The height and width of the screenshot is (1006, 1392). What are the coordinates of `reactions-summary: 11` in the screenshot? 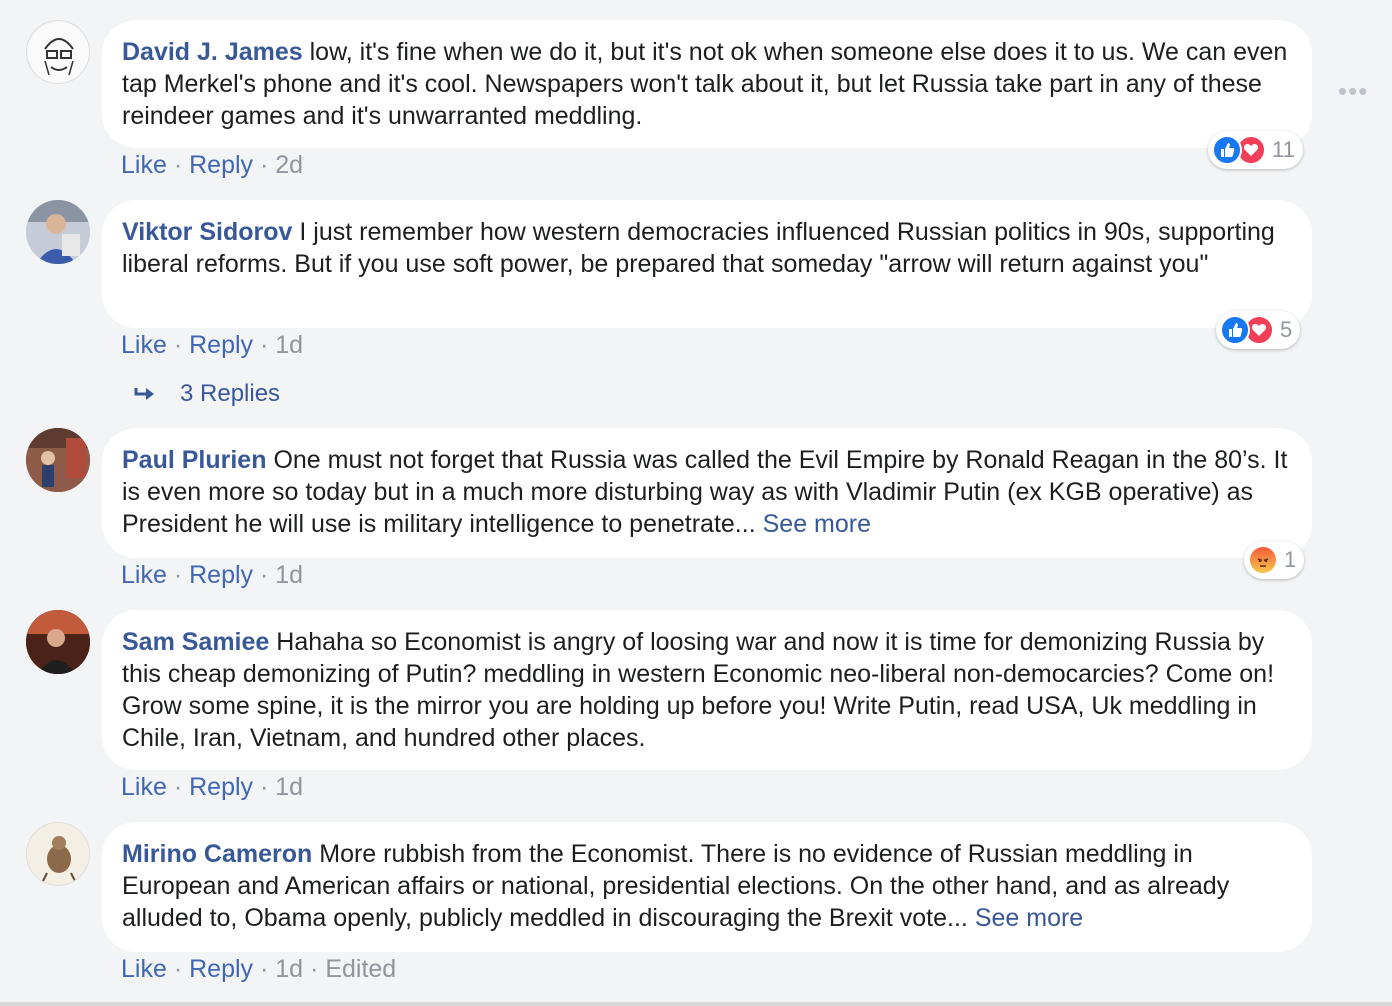 It's located at (1255, 150).